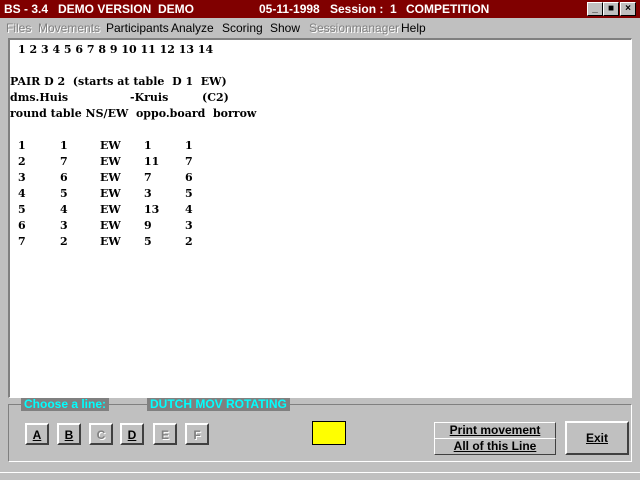 This screenshot has height=480, width=640. What do you see at coordinates (189, 177) in the screenshot?
I see `cell-board: 6` at bounding box center [189, 177].